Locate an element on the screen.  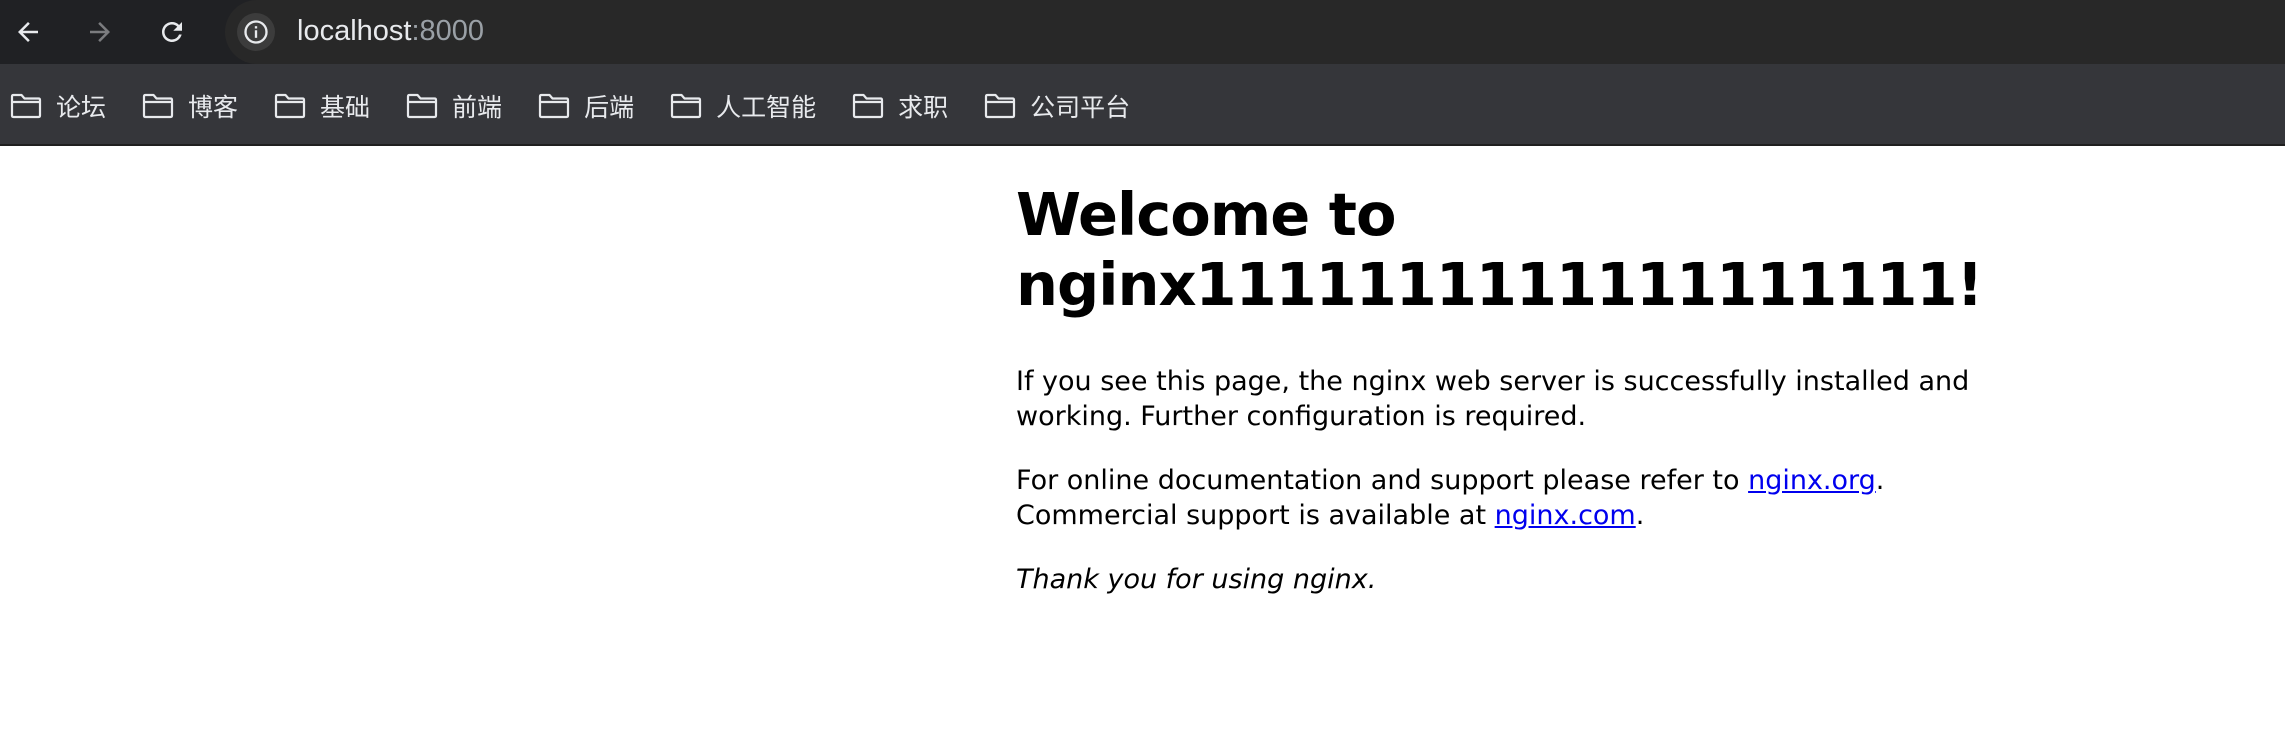
nginx-com-link: nginx.com is located at coordinates (1565, 515).